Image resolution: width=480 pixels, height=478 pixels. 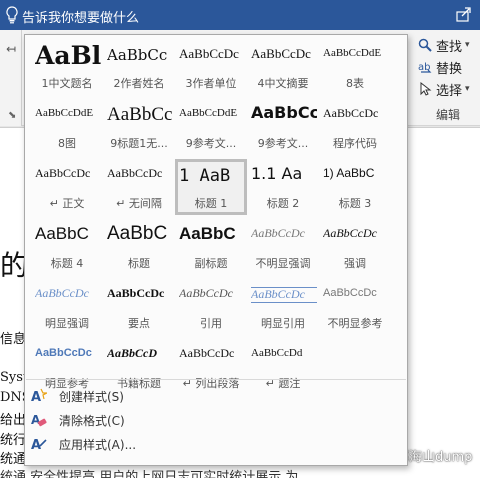 What do you see at coordinates (355, 323) in the screenshot?
I see `style-label: 不明显参考` at bounding box center [355, 323].